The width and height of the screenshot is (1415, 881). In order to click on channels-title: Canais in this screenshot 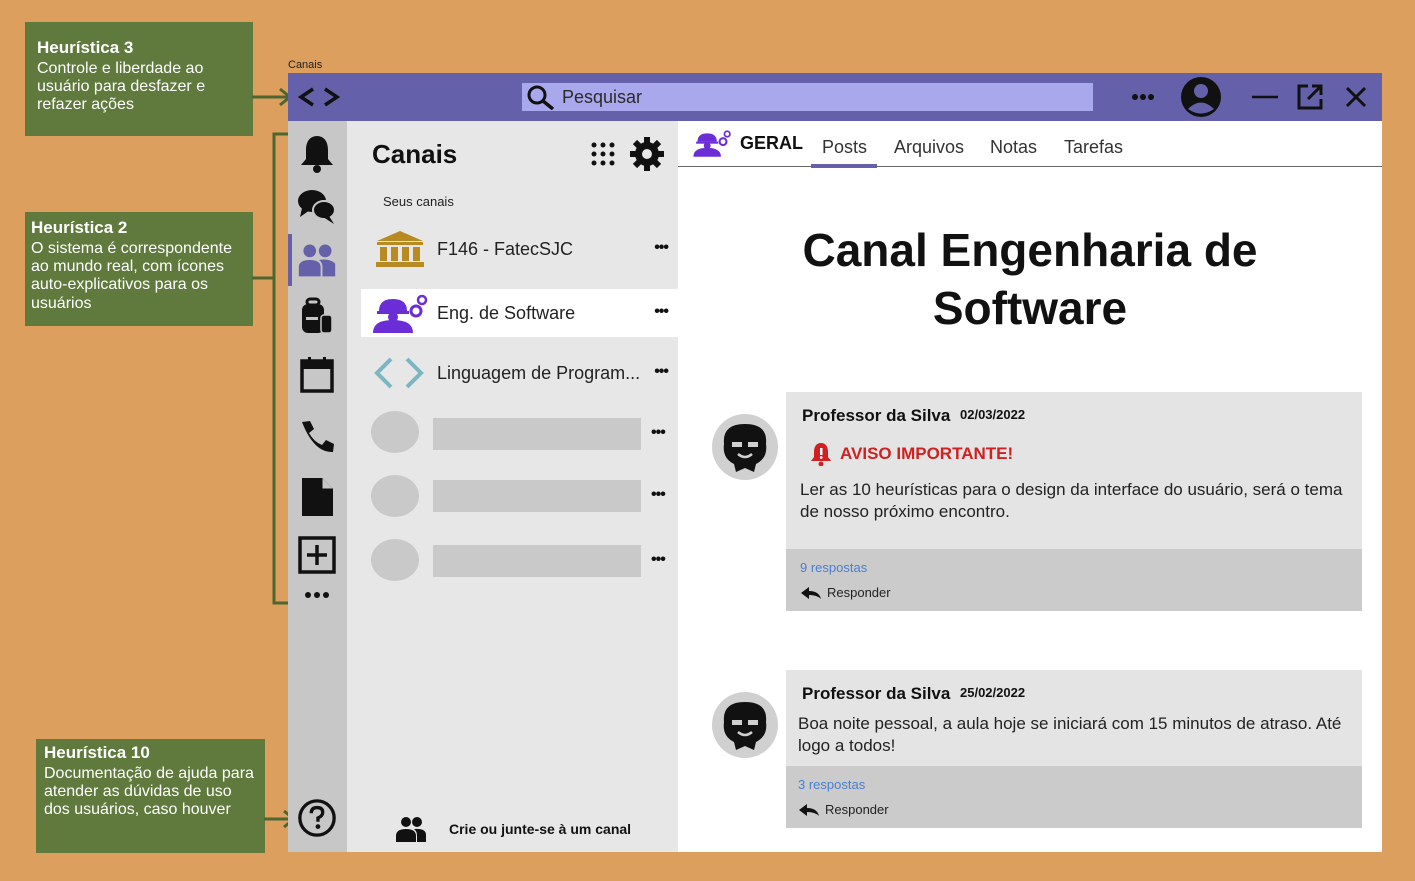, I will do `click(415, 154)`.